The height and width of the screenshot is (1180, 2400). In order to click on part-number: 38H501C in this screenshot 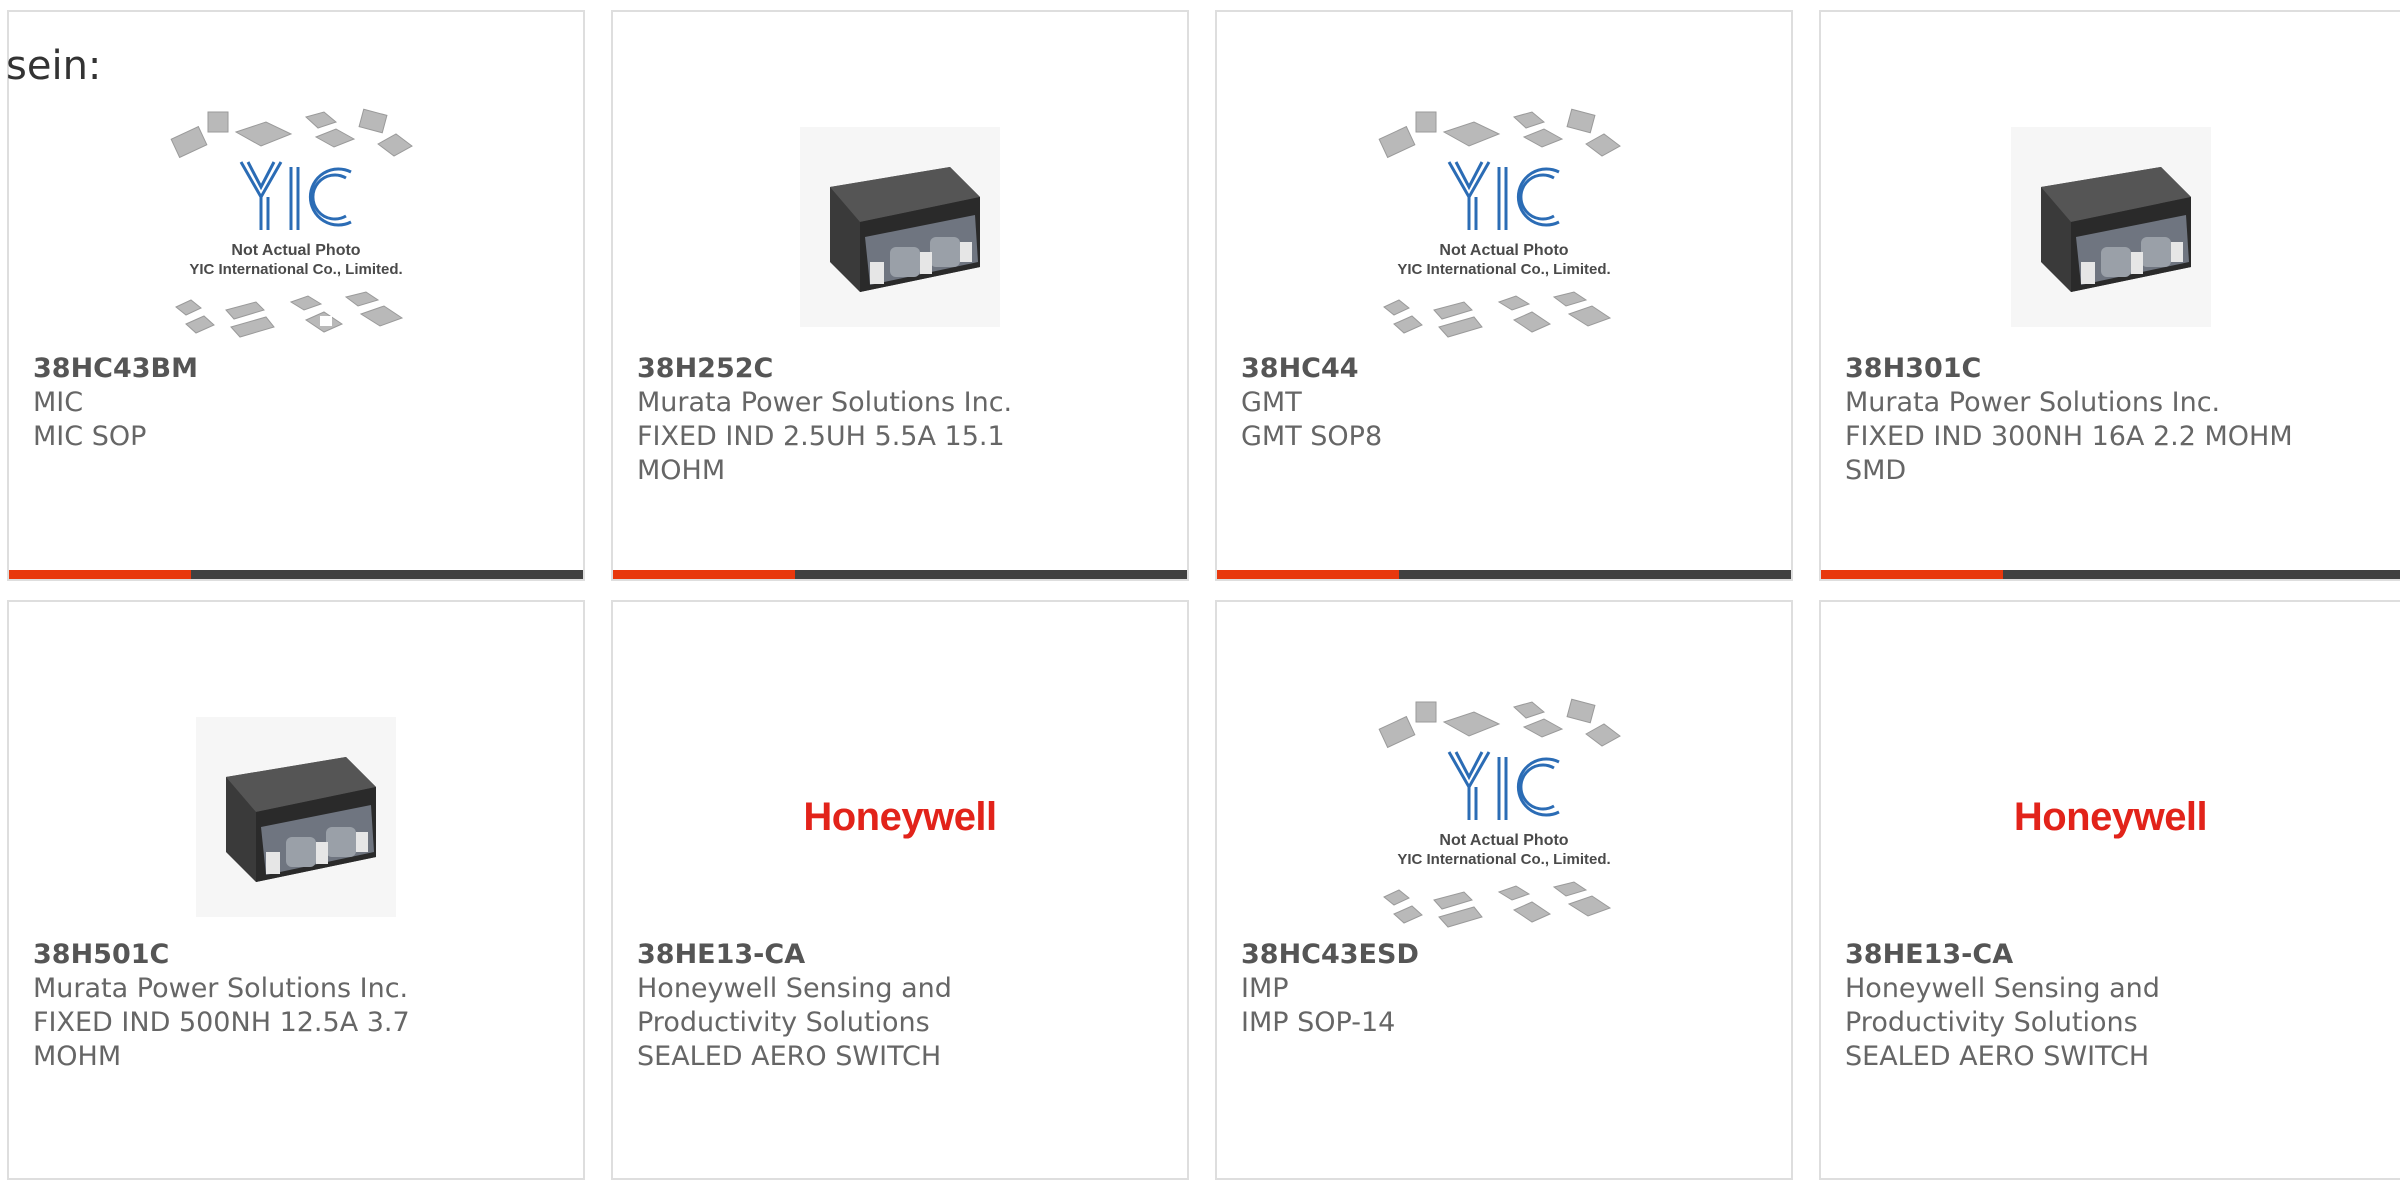, I will do `click(288, 955)`.